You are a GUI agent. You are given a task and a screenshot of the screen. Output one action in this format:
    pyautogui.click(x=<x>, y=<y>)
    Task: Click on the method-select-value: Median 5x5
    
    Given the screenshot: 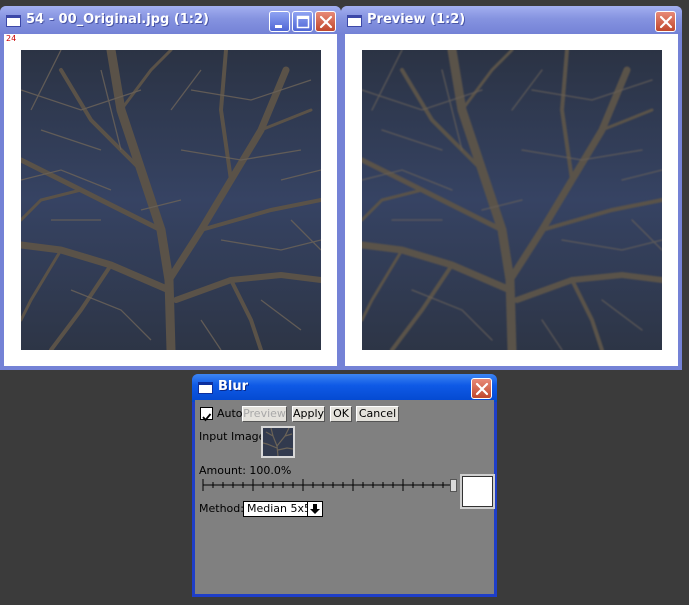 What is the action you would take?
    pyautogui.click(x=279, y=508)
    